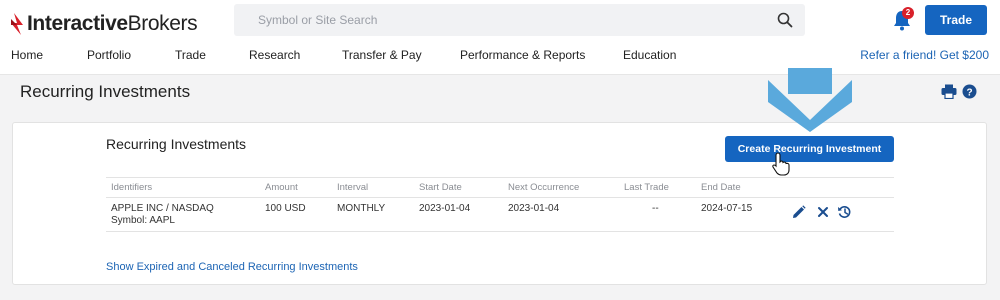 This screenshot has width=1000, height=300. Describe the element at coordinates (844, 214) in the screenshot. I see `history-icon` at that location.